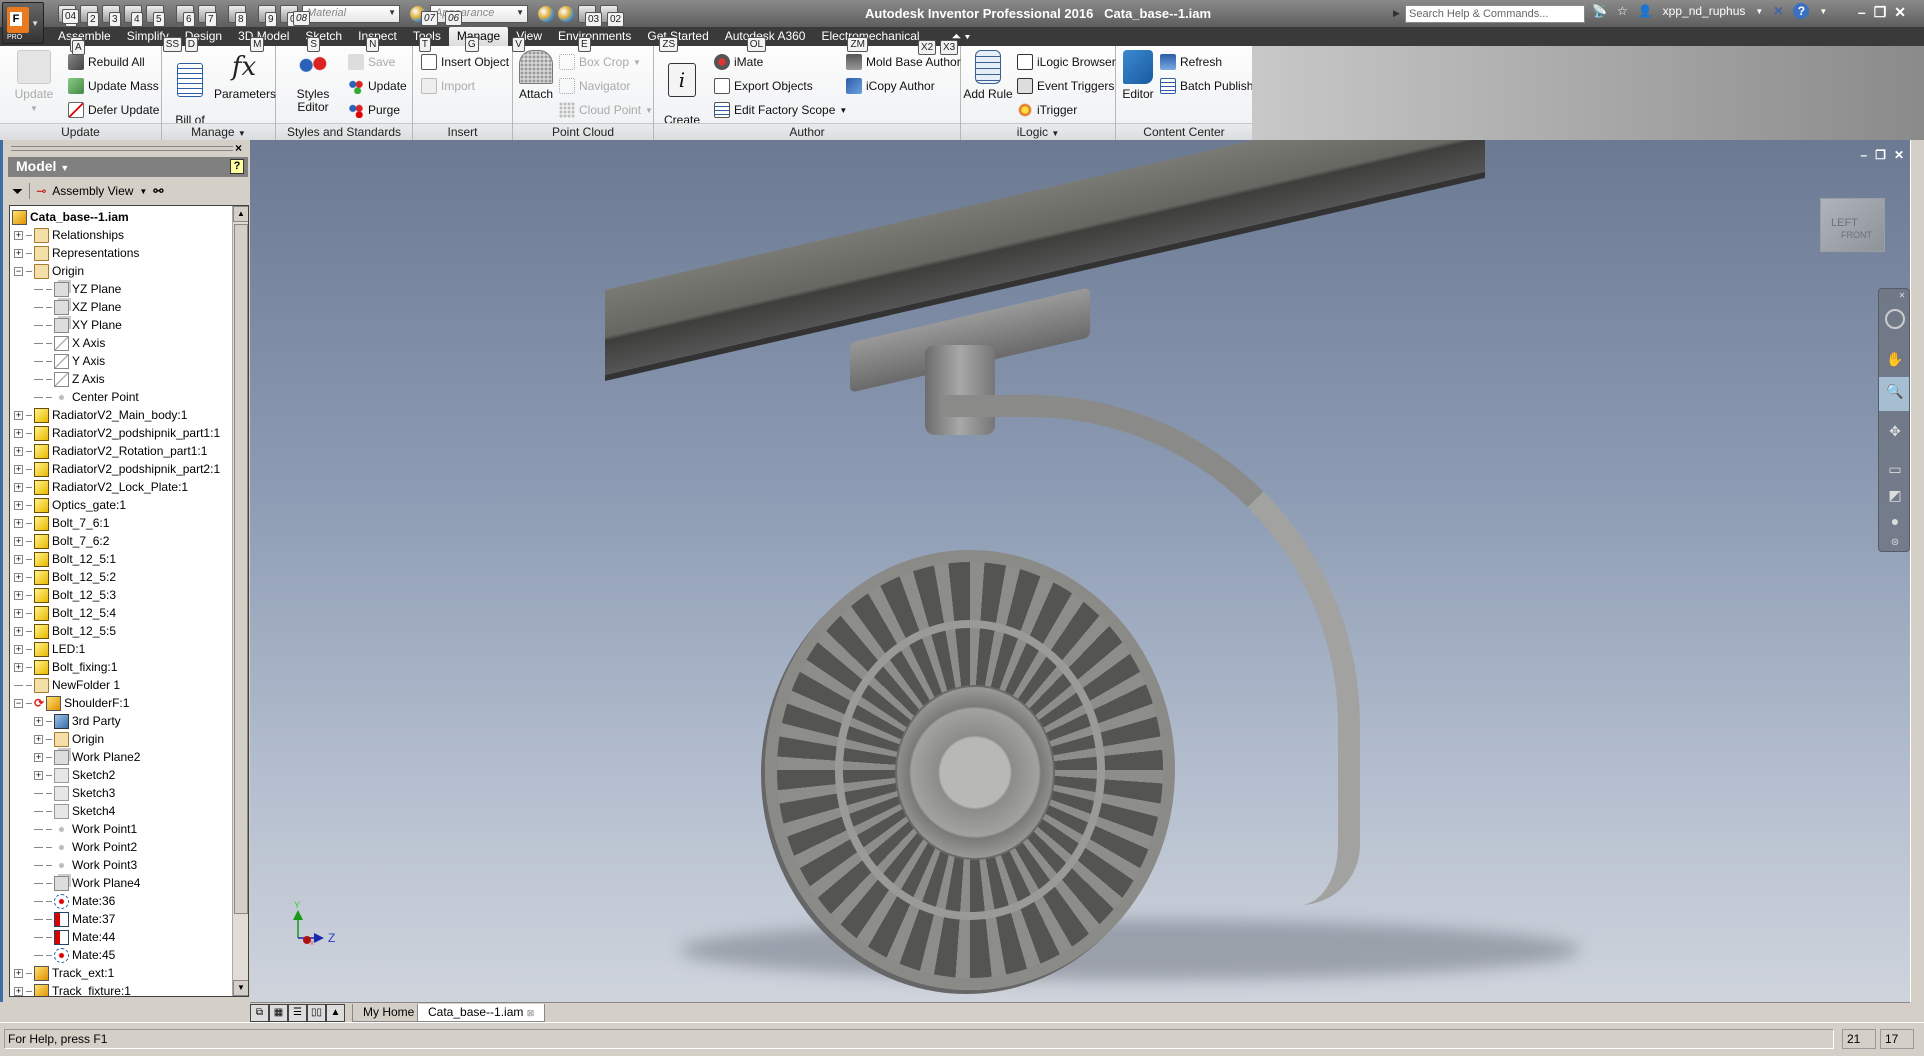 The height and width of the screenshot is (1056, 1924). Describe the element at coordinates (1778, 11) in the screenshot. I see `exchange-icon: ✕` at that location.